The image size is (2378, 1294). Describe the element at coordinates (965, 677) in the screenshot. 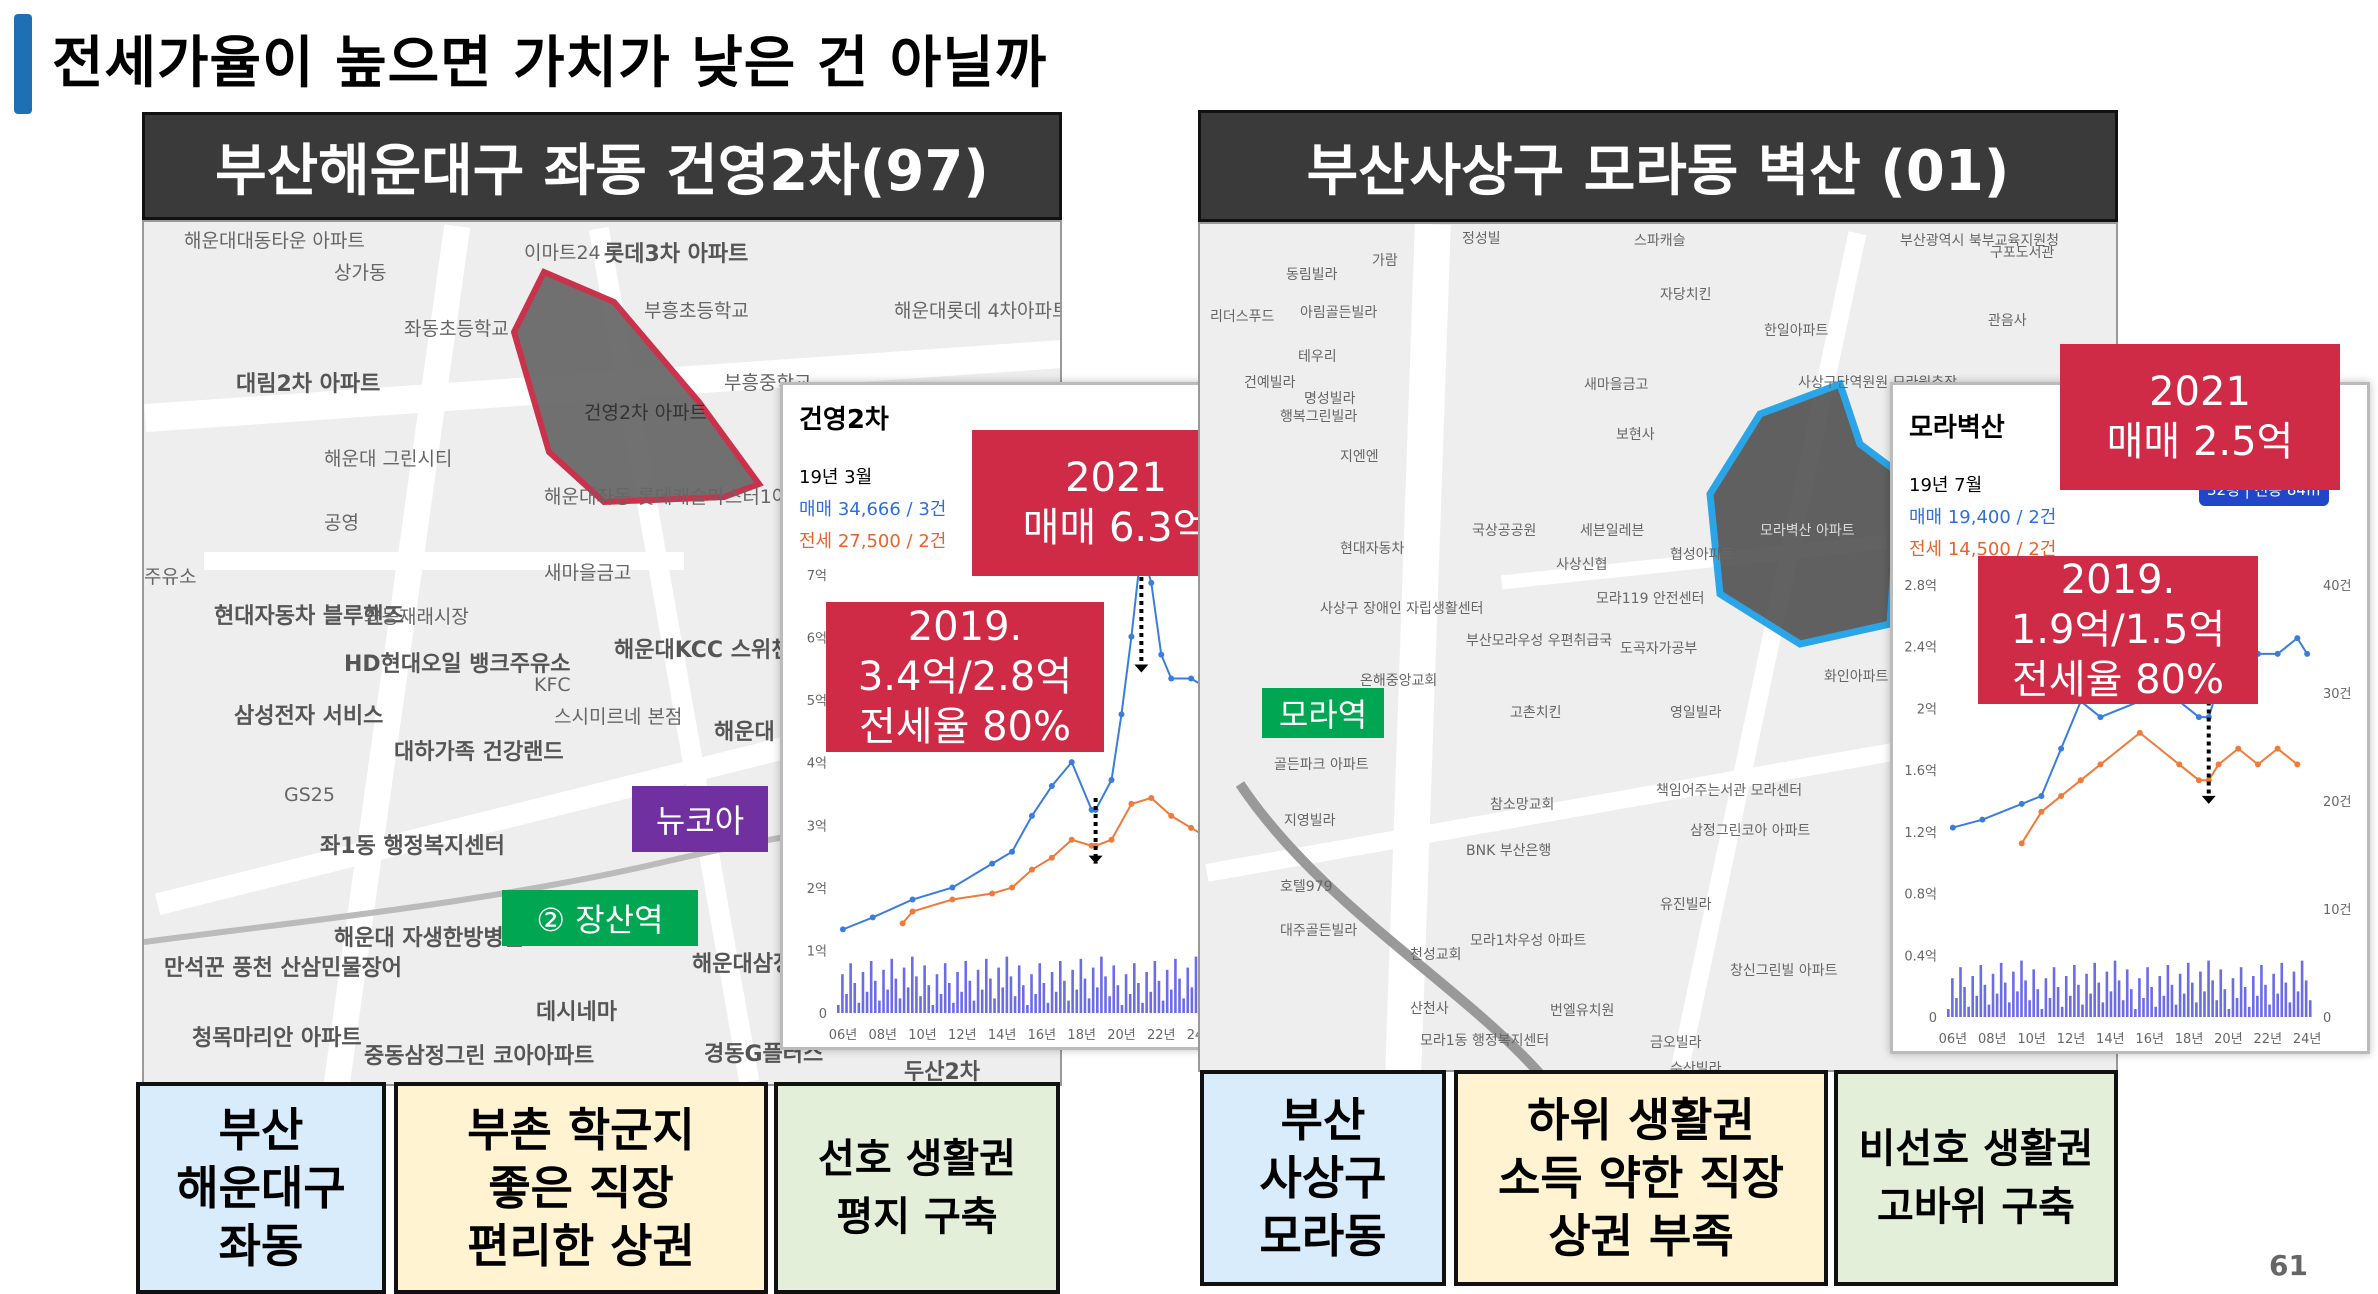

I see `left-2019-callout: 2019. 3.4억/2.8억 전세율 80%` at that location.